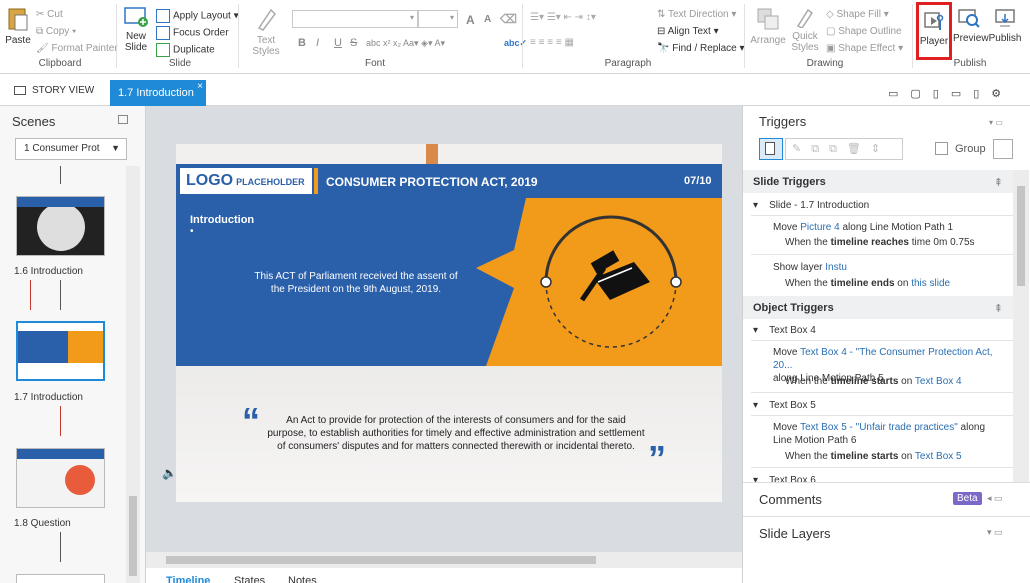 The height and width of the screenshot is (583, 1030). What do you see at coordinates (663, 48) in the screenshot?
I see `binoculars-icon: 🔭` at bounding box center [663, 48].